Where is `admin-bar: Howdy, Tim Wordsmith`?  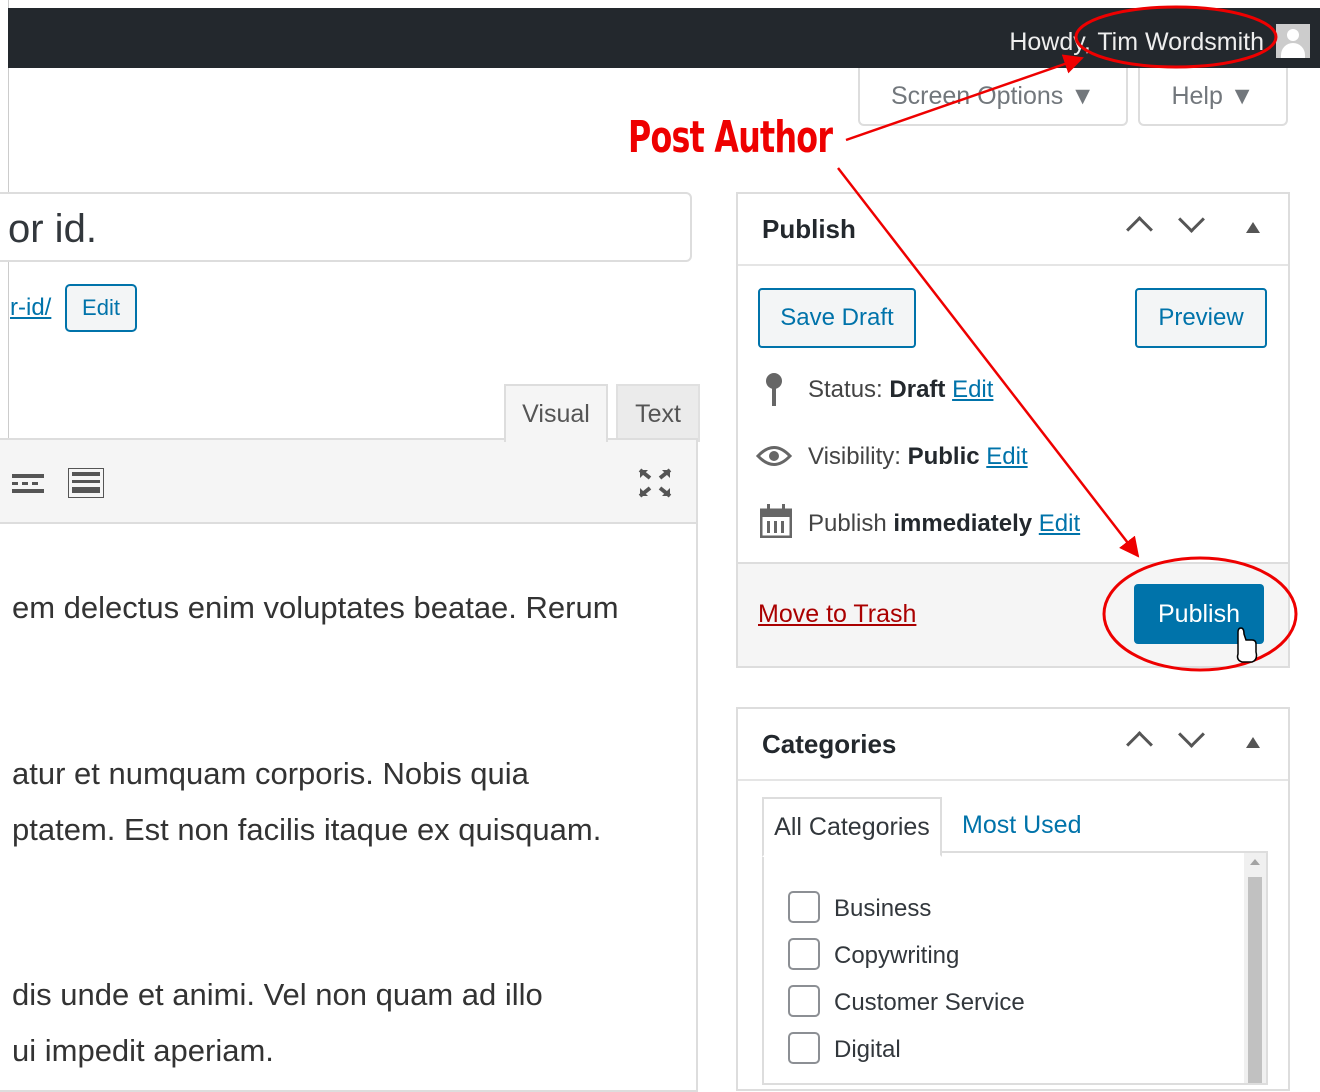
admin-bar: Howdy, Tim Wordsmith is located at coordinates (664, 38).